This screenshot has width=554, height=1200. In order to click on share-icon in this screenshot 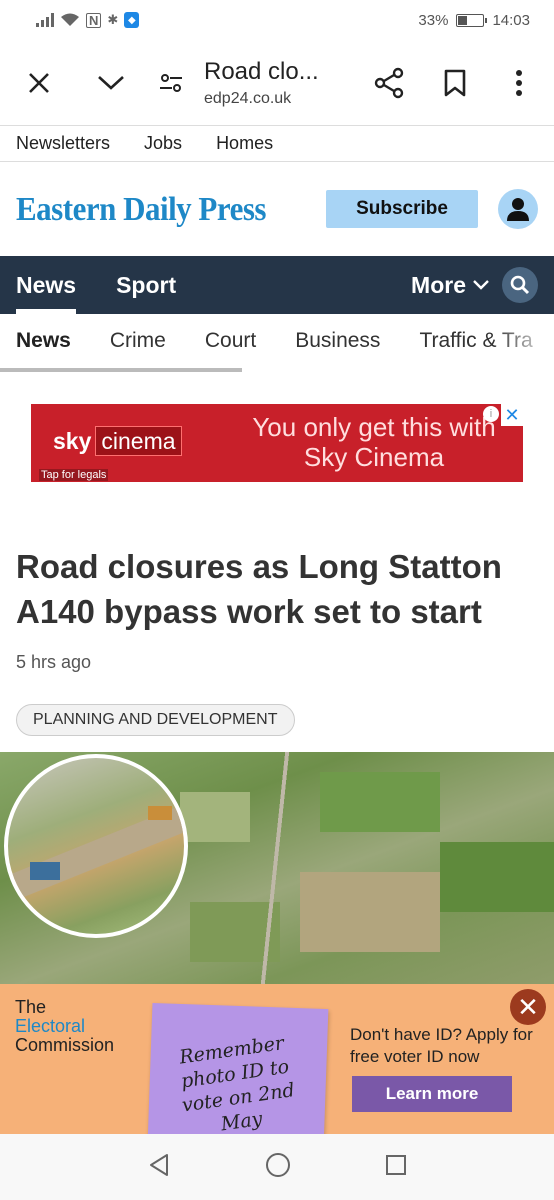, I will do `click(389, 82)`.